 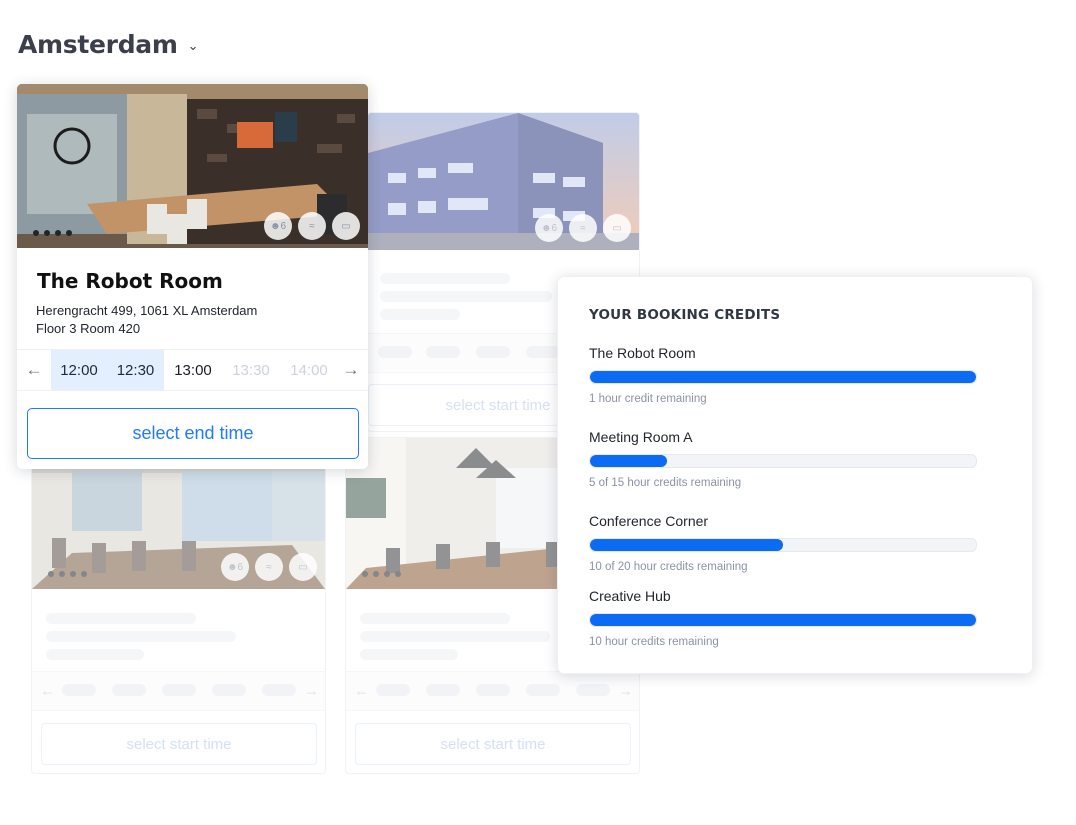 What do you see at coordinates (193, 433) in the screenshot?
I see `select-end-time-button: select end time` at bounding box center [193, 433].